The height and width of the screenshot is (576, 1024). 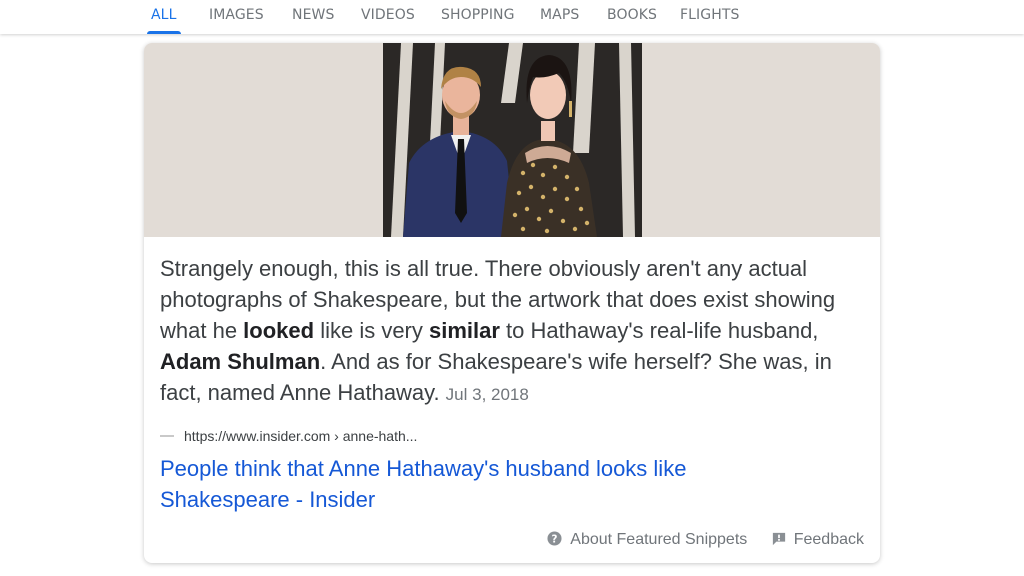 What do you see at coordinates (236, 15) in the screenshot?
I see `tab-images: IMAGES` at bounding box center [236, 15].